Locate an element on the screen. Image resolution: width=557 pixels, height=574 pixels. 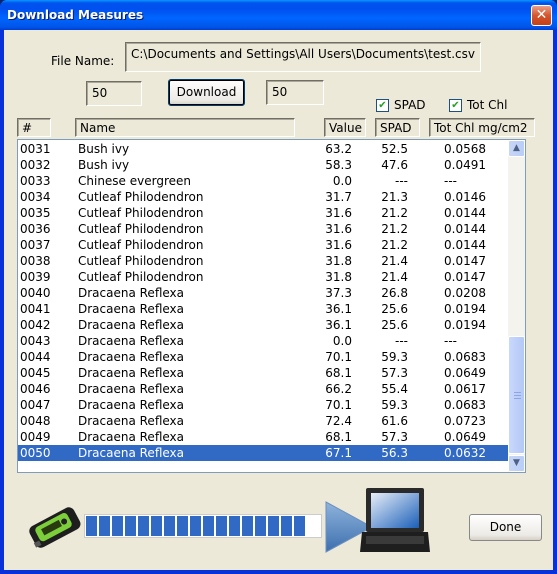
cell-chl: 0.0617 is located at coordinates (465, 389).